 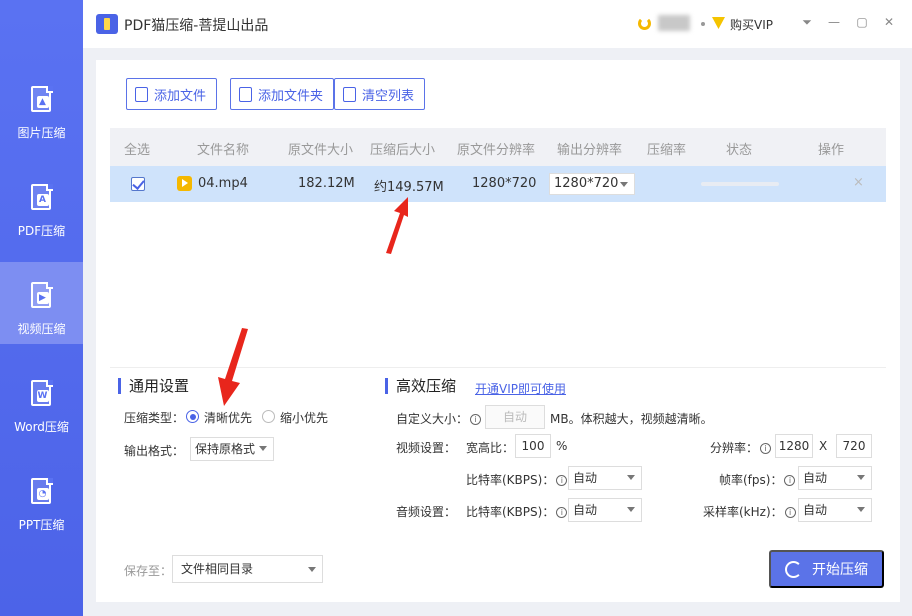 What do you see at coordinates (245, 94) in the screenshot?
I see `add-folder-icon` at bounding box center [245, 94].